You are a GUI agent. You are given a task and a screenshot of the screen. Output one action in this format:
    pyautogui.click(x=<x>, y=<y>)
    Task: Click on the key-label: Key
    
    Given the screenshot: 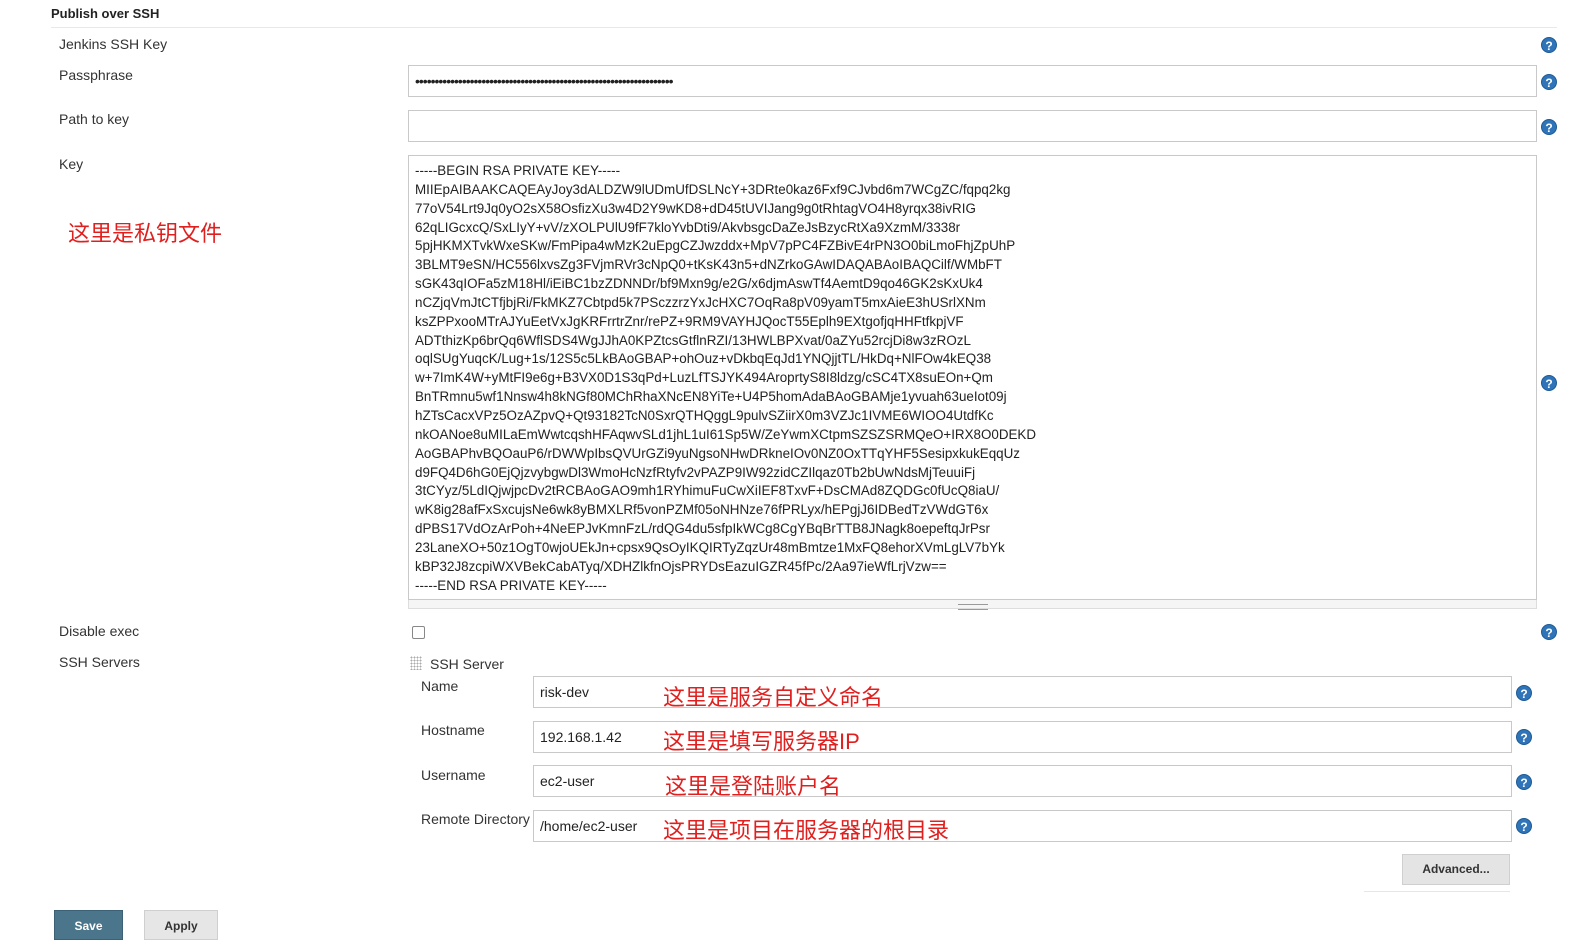 What is the action you would take?
    pyautogui.click(x=71, y=164)
    